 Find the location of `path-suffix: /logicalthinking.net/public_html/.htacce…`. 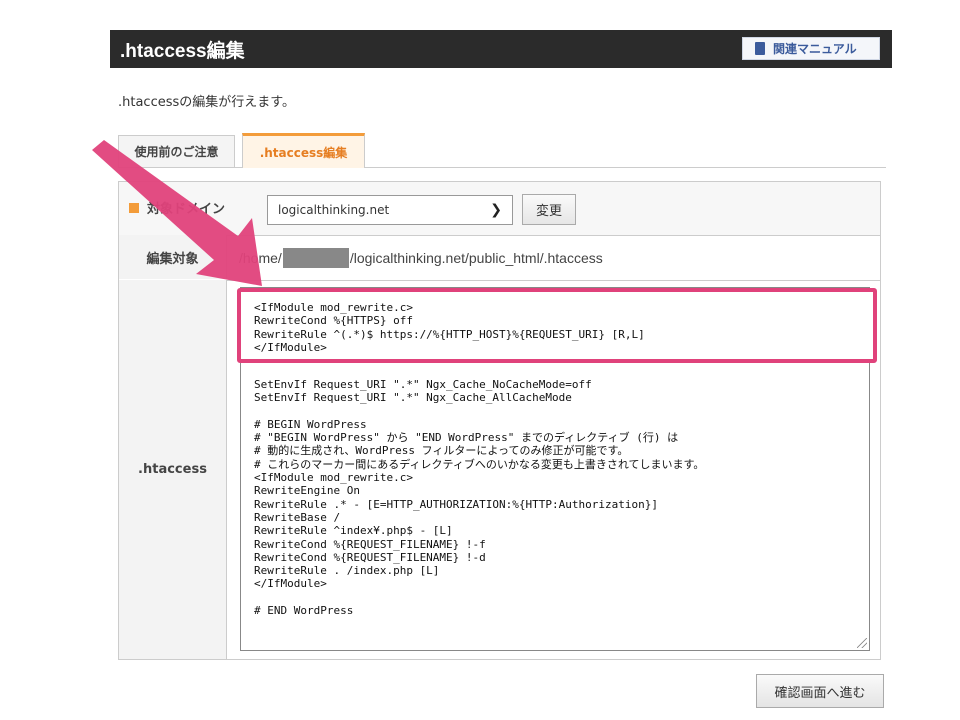

path-suffix: /logicalthinking.net/public_html/.htacce… is located at coordinates (476, 258).